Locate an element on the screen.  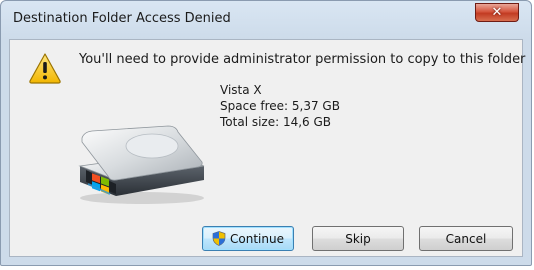
window-title: Destination Folder Access Denied is located at coordinates (122, 18).